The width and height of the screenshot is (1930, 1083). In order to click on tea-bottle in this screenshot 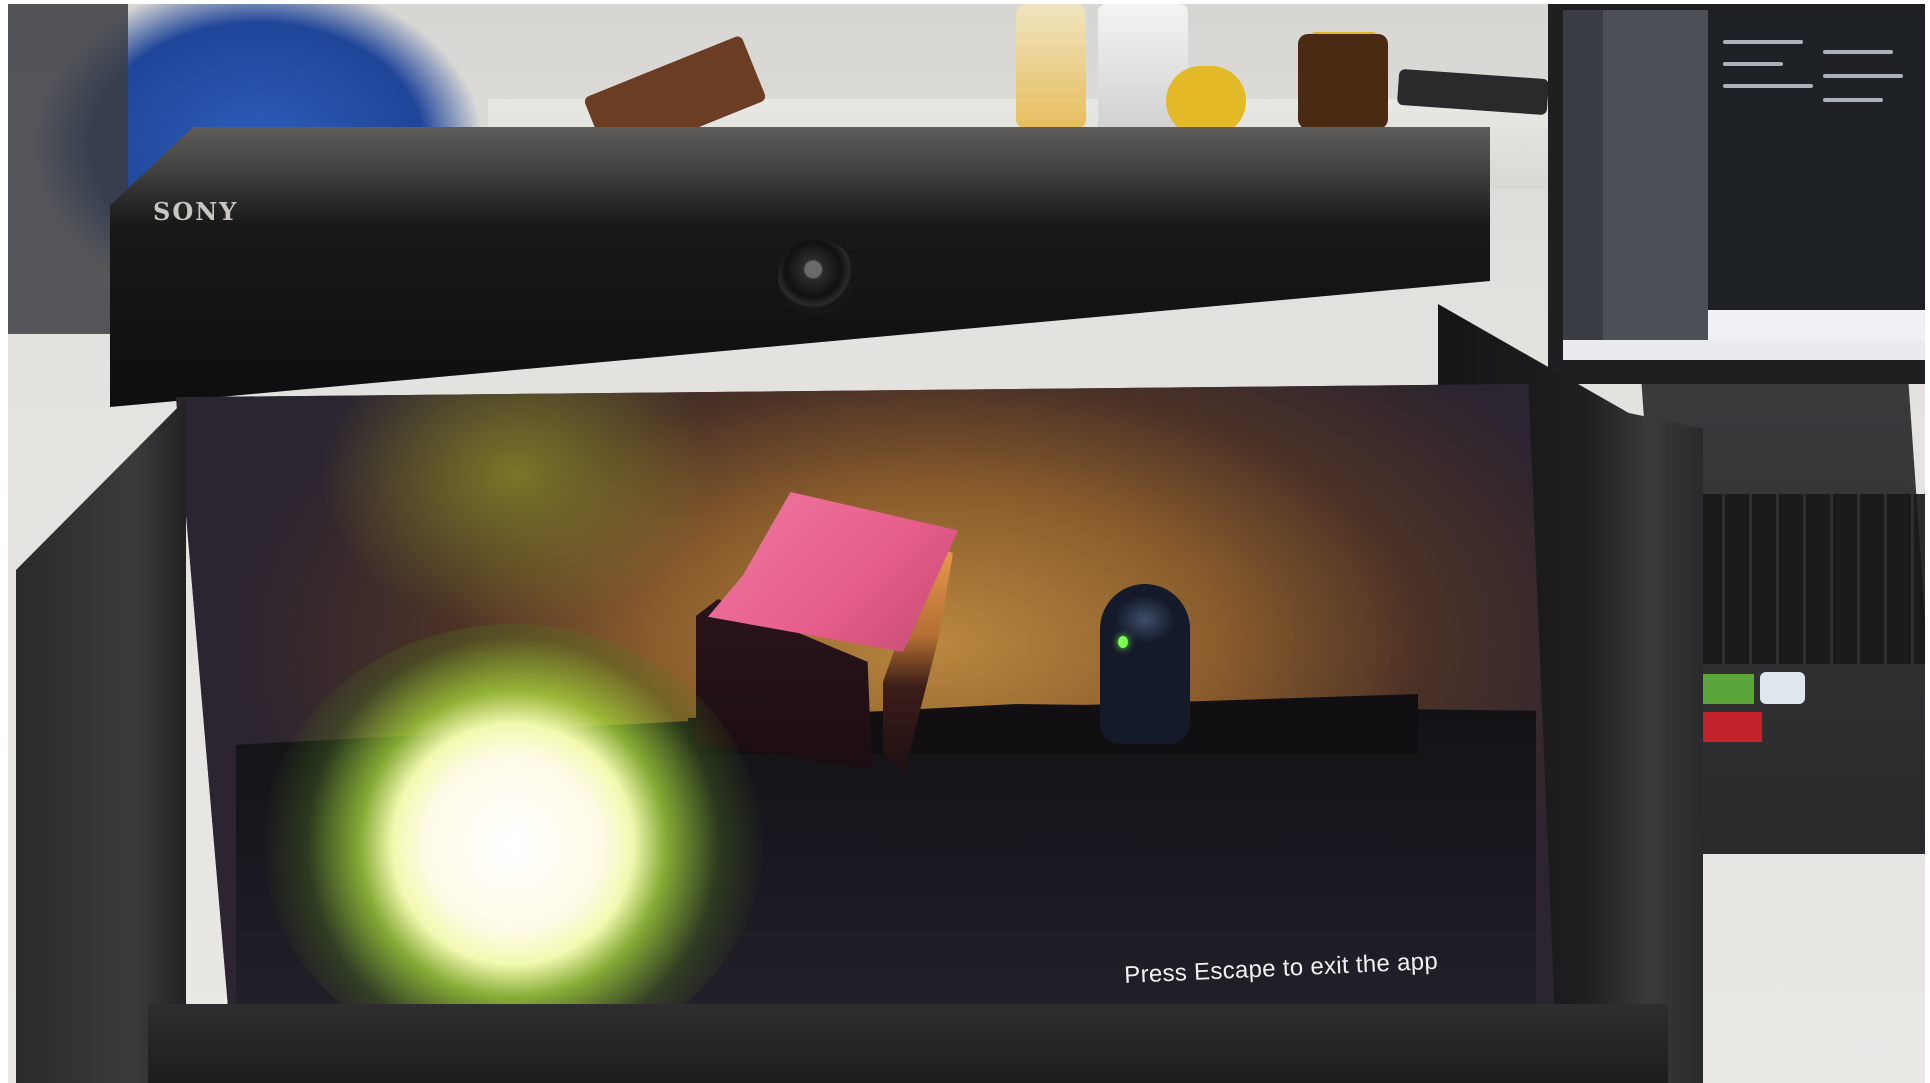, I will do `click(1051, 66)`.